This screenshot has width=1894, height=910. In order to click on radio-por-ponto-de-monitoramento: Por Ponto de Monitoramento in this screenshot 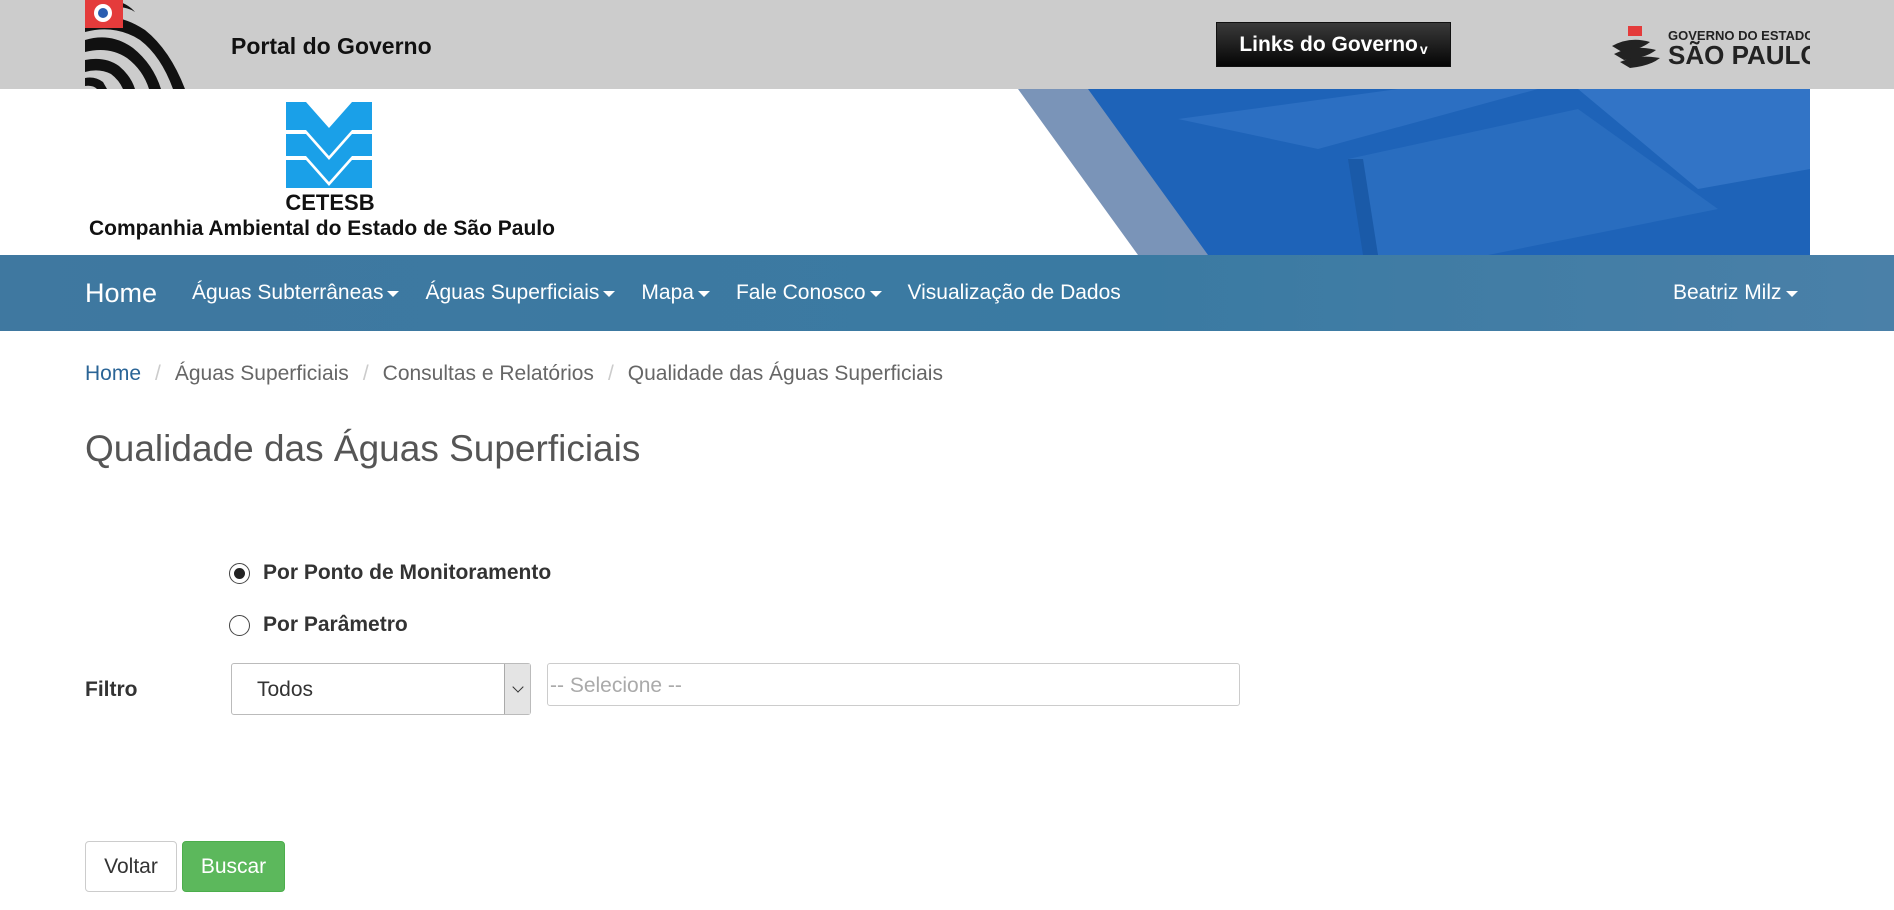, I will do `click(390, 573)`.